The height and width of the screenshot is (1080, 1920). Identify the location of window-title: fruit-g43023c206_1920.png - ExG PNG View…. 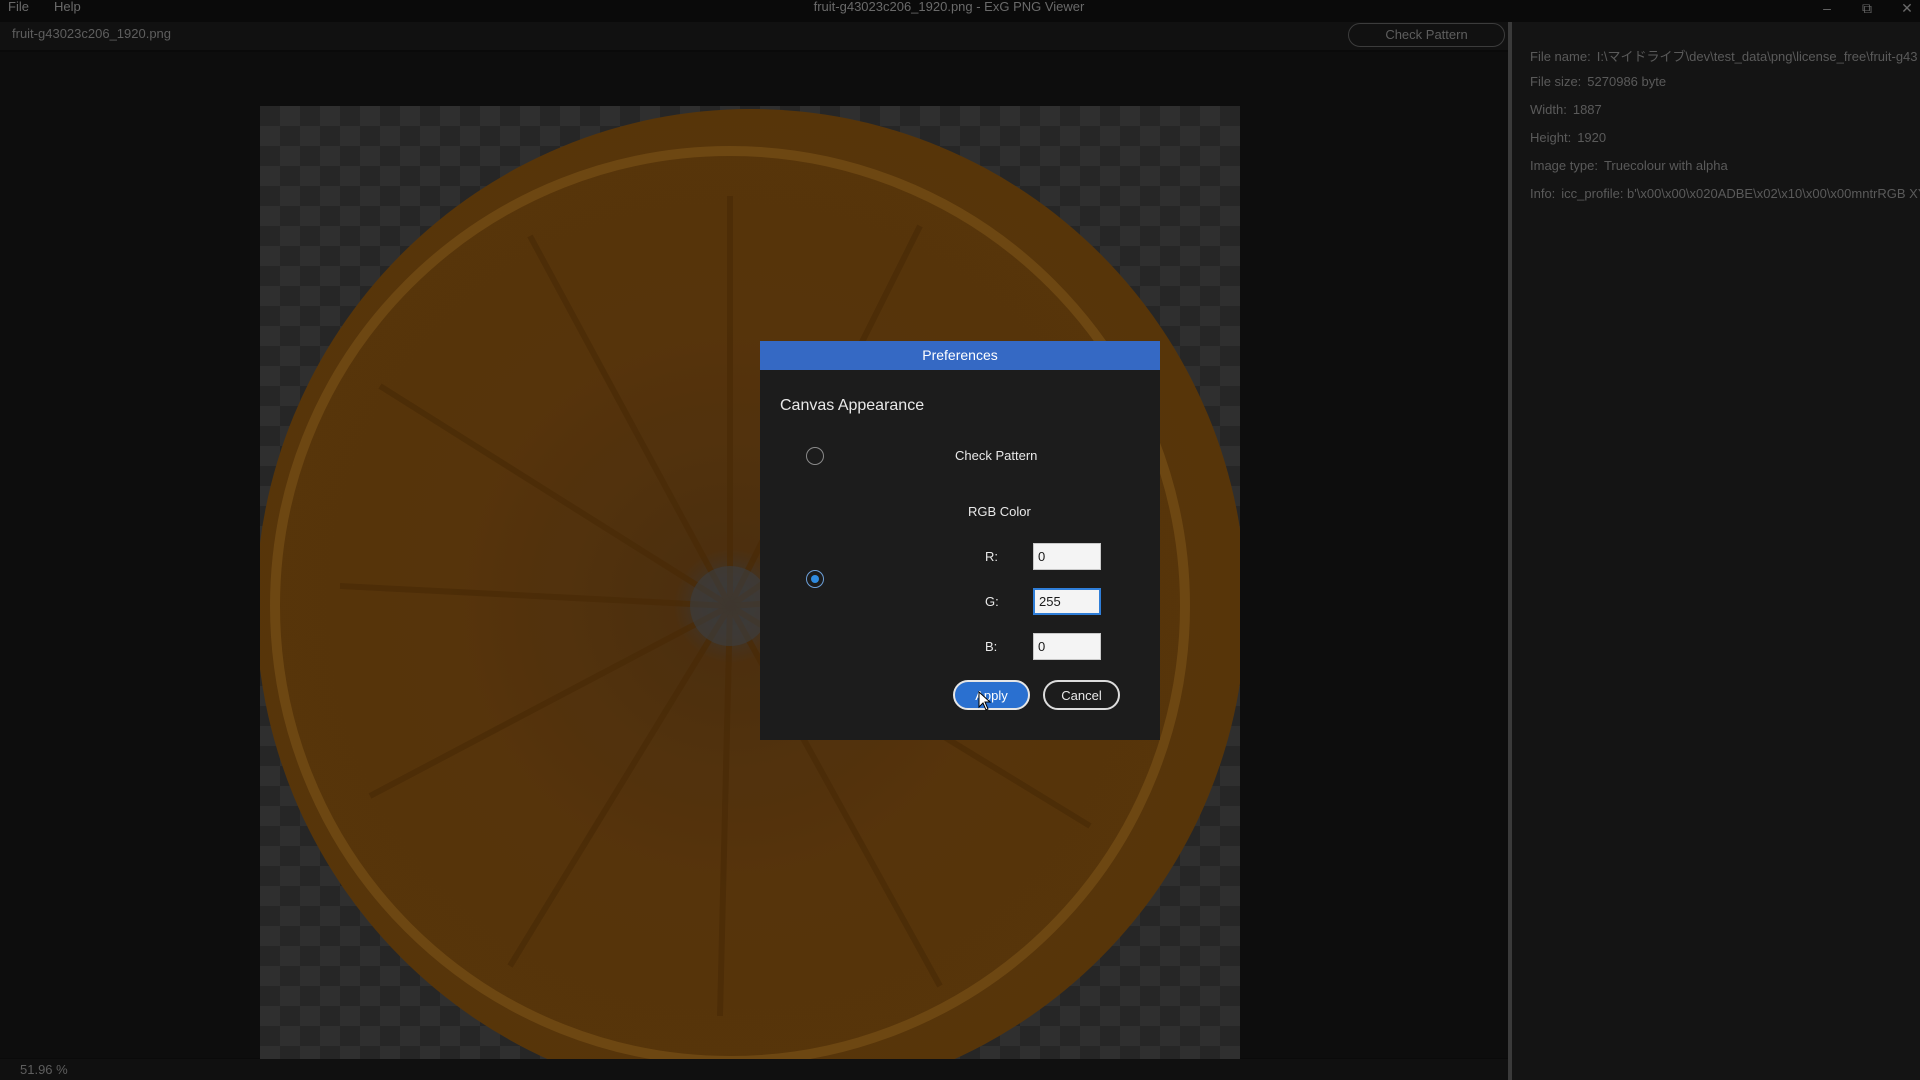
(949, 7).